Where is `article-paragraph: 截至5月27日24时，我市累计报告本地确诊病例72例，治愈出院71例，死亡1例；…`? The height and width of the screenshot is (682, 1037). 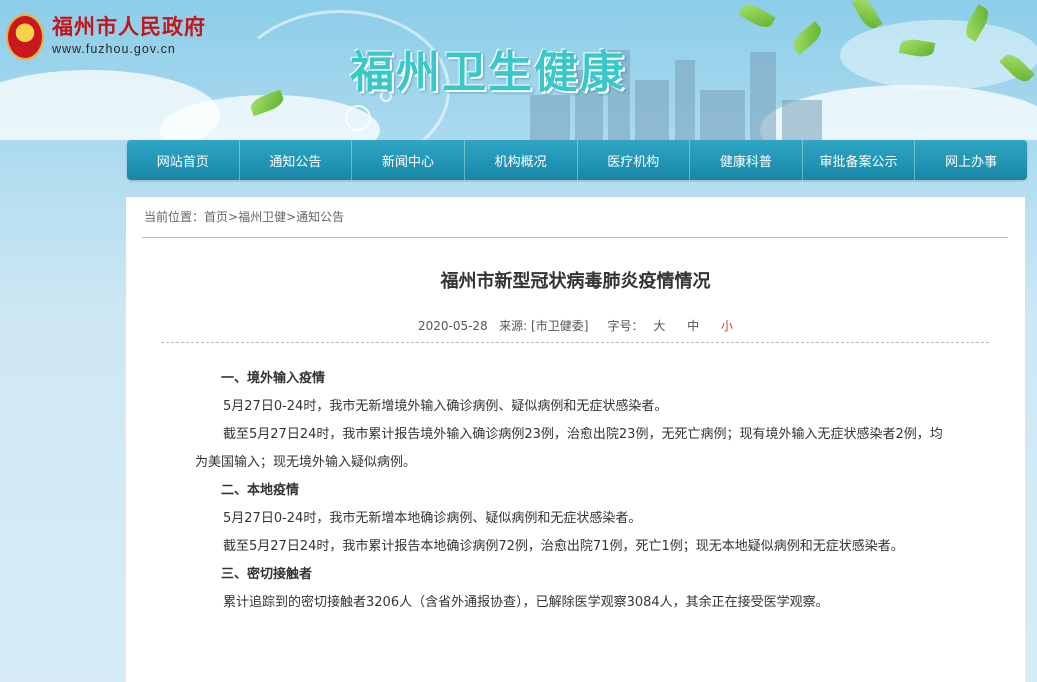 article-paragraph: 截至5月27日24时，我市累计报告本地确诊病例72例，治愈出院71例，死亡1例；… is located at coordinates (563, 546).